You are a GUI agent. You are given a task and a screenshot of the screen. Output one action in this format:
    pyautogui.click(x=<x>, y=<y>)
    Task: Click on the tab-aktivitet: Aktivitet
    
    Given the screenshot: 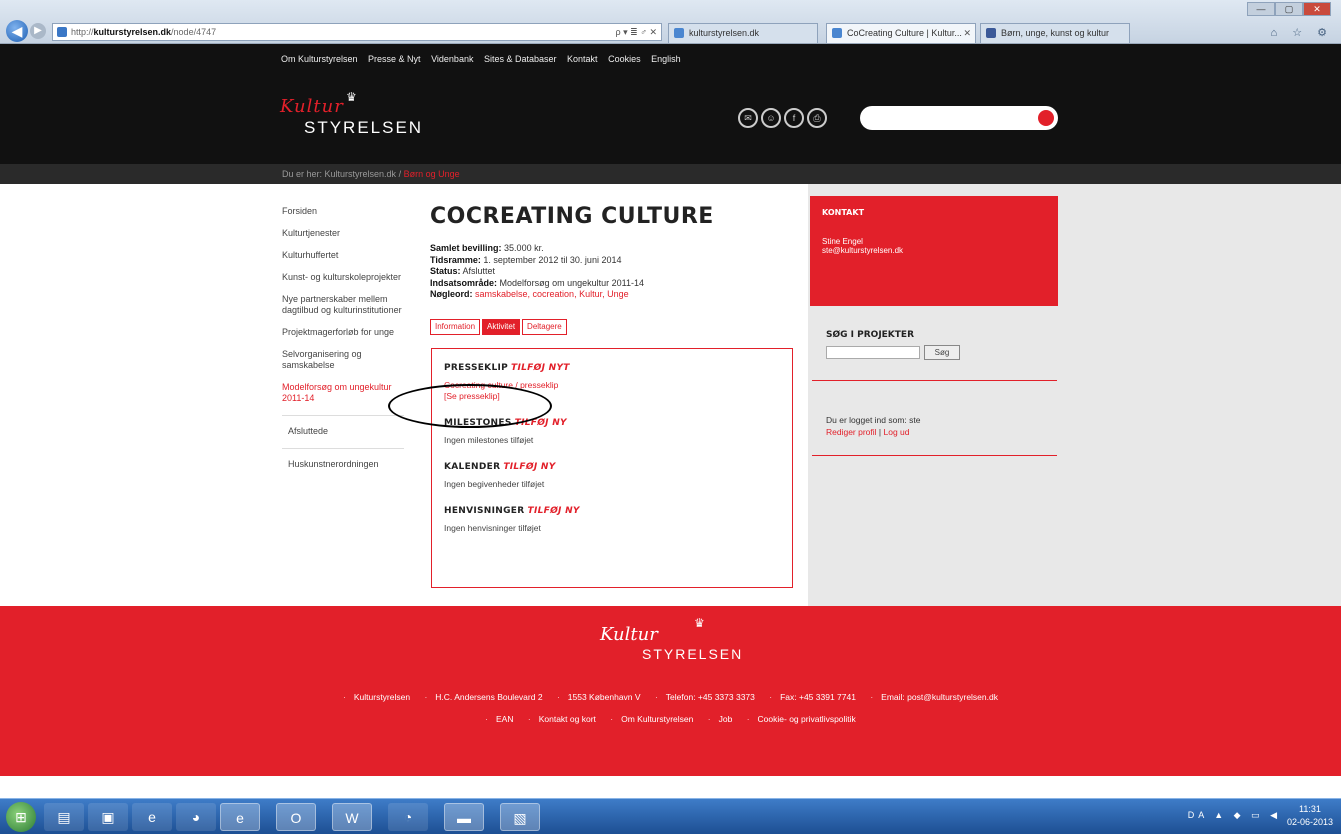 What is the action you would take?
    pyautogui.click(x=501, y=326)
    